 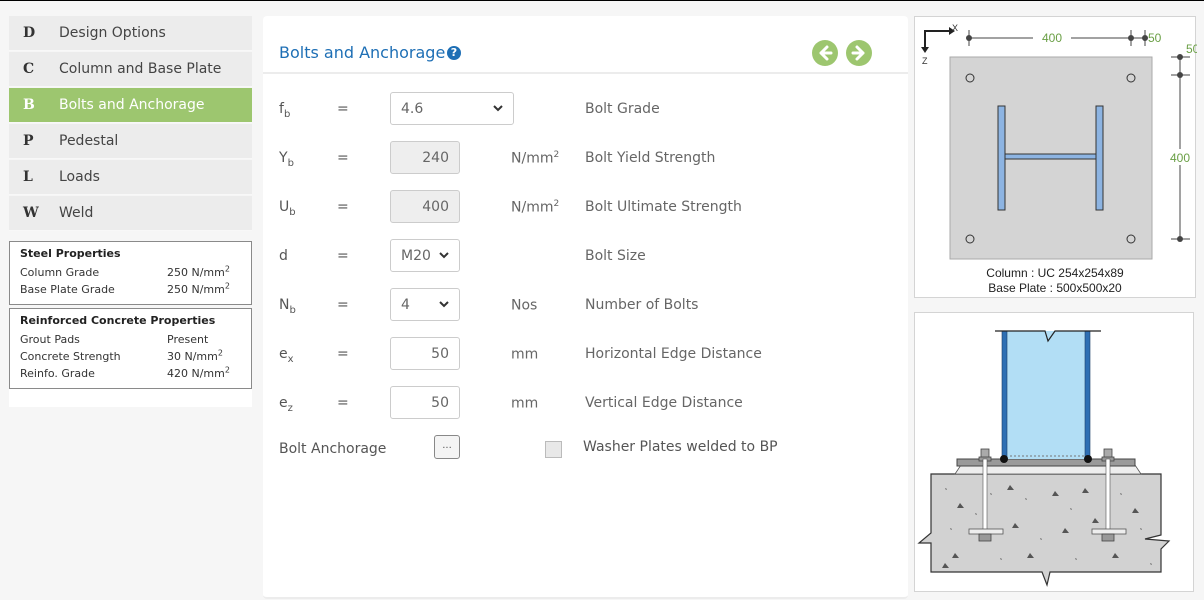 I want to click on dim-top-main: 400, so click(x=1052, y=38).